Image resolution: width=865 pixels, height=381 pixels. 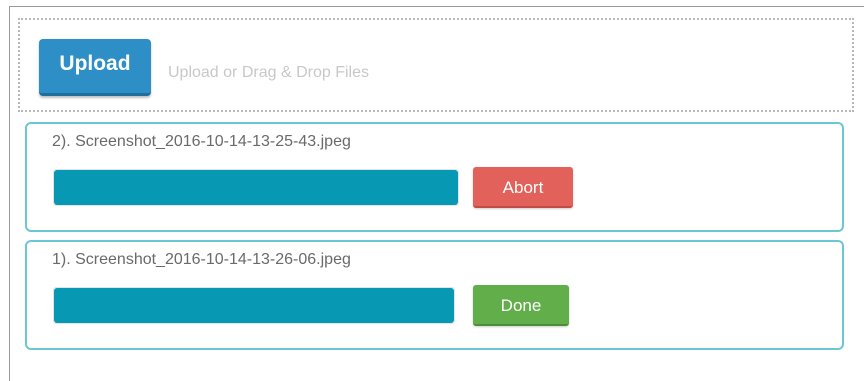 What do you see at coordinates (523, 187) in the screenshot?
I see `abort-button: Abort` at bounding box center [523, 187].